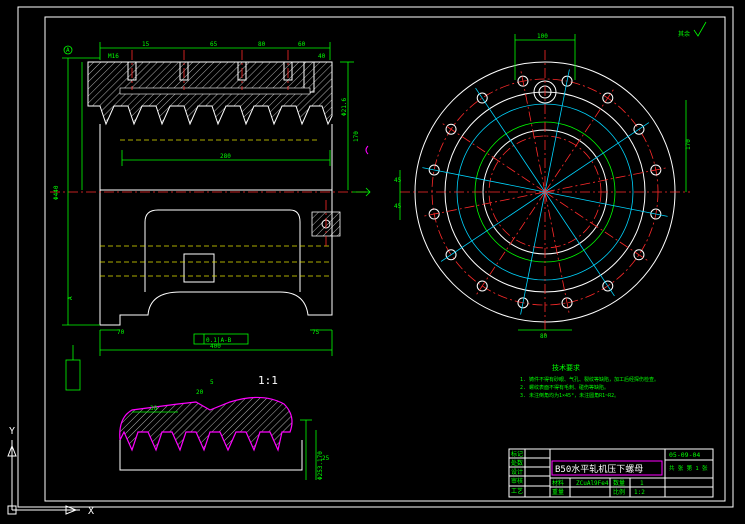 The width and height of the screenshot is (745, 524). I want to click on detail-dim-20: 20, so click(200, 392).